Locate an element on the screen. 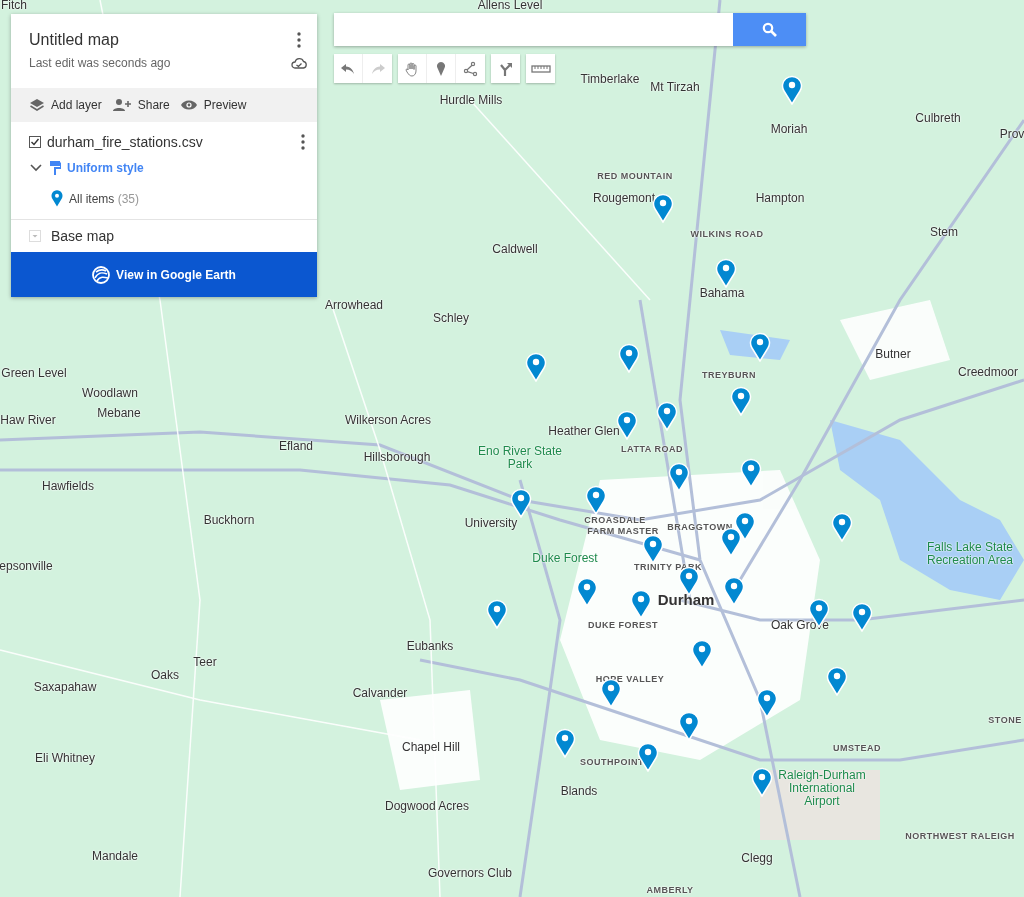  place-label: Buckhorn is located at coordinates (229, 521).